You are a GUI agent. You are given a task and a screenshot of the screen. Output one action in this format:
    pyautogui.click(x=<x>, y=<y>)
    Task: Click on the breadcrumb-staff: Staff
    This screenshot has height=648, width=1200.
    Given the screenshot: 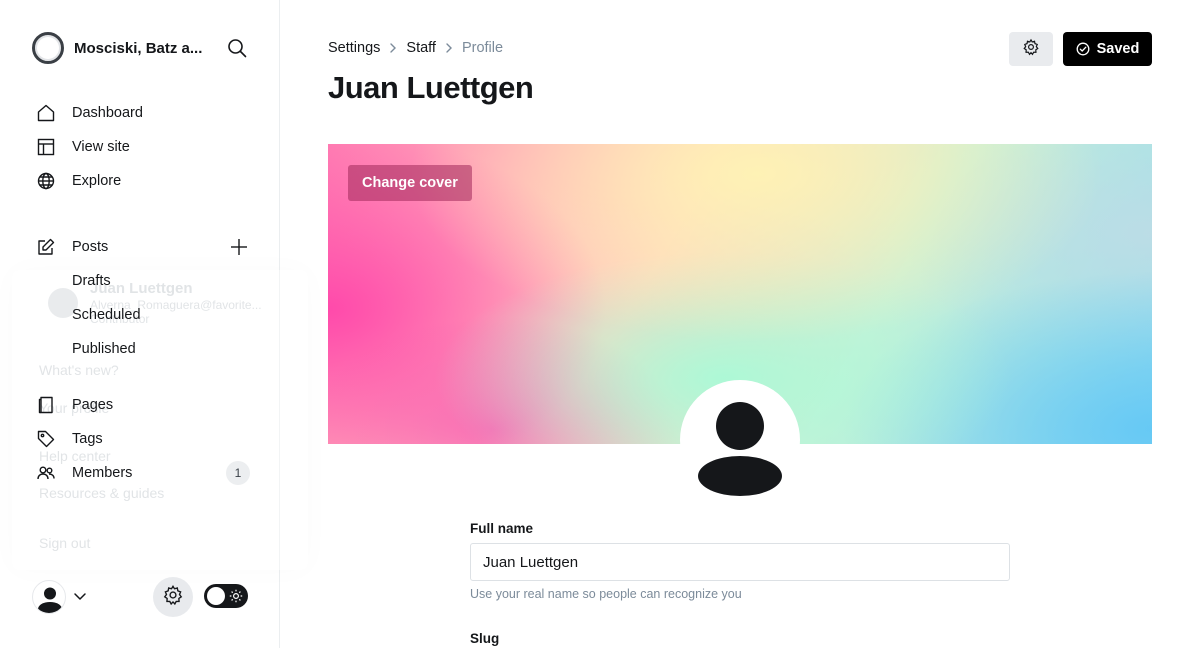 What is the action you would take?
    pyautogui.click(x=421, y=48)
    